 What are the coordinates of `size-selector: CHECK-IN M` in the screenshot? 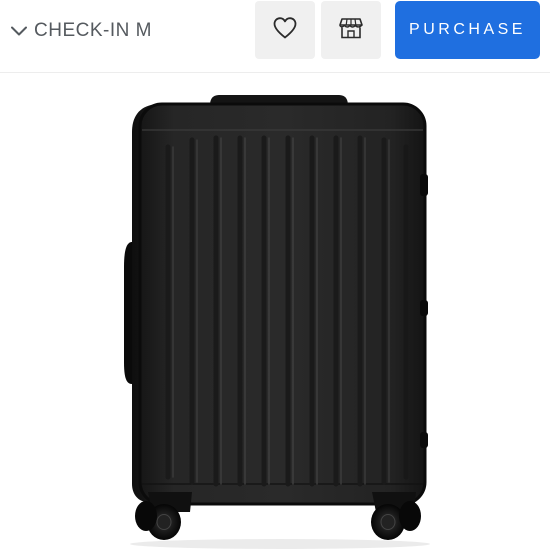 It's located at (81, 31).